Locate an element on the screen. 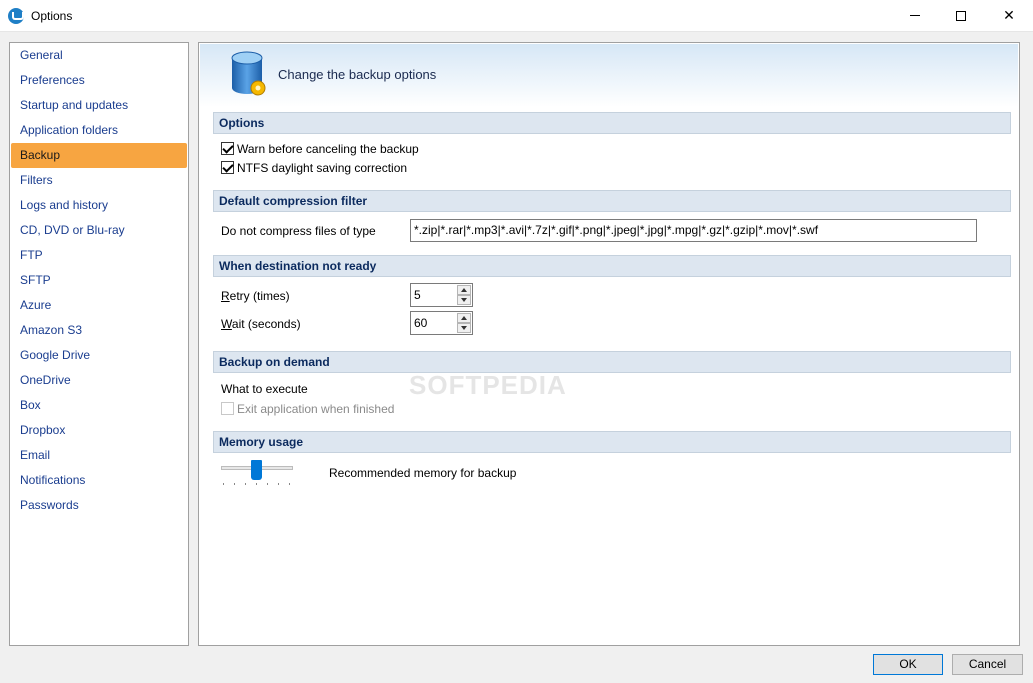  retry-label-text: etry (times) is located at coordinates (259, 296).